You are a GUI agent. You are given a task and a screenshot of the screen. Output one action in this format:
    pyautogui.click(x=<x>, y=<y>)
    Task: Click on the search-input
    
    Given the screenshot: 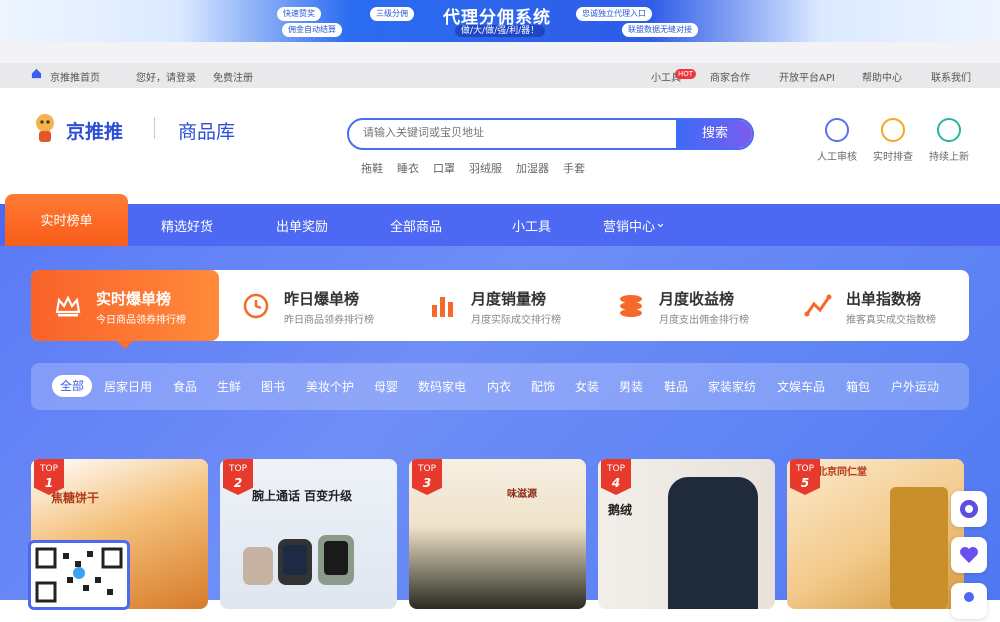 What is the action you would take?
    pyautogui.click(x=513, y=132)
    